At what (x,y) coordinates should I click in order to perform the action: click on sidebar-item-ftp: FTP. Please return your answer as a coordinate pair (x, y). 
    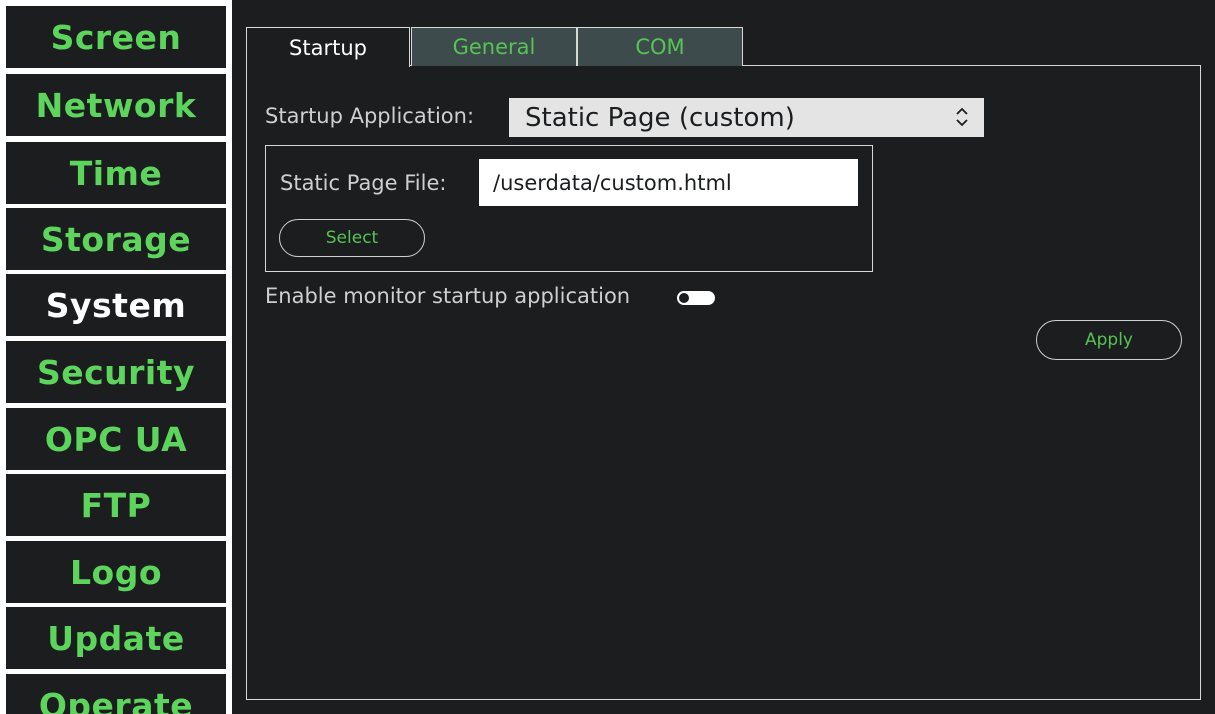
    Looking at the image, I should click on (116, 505).